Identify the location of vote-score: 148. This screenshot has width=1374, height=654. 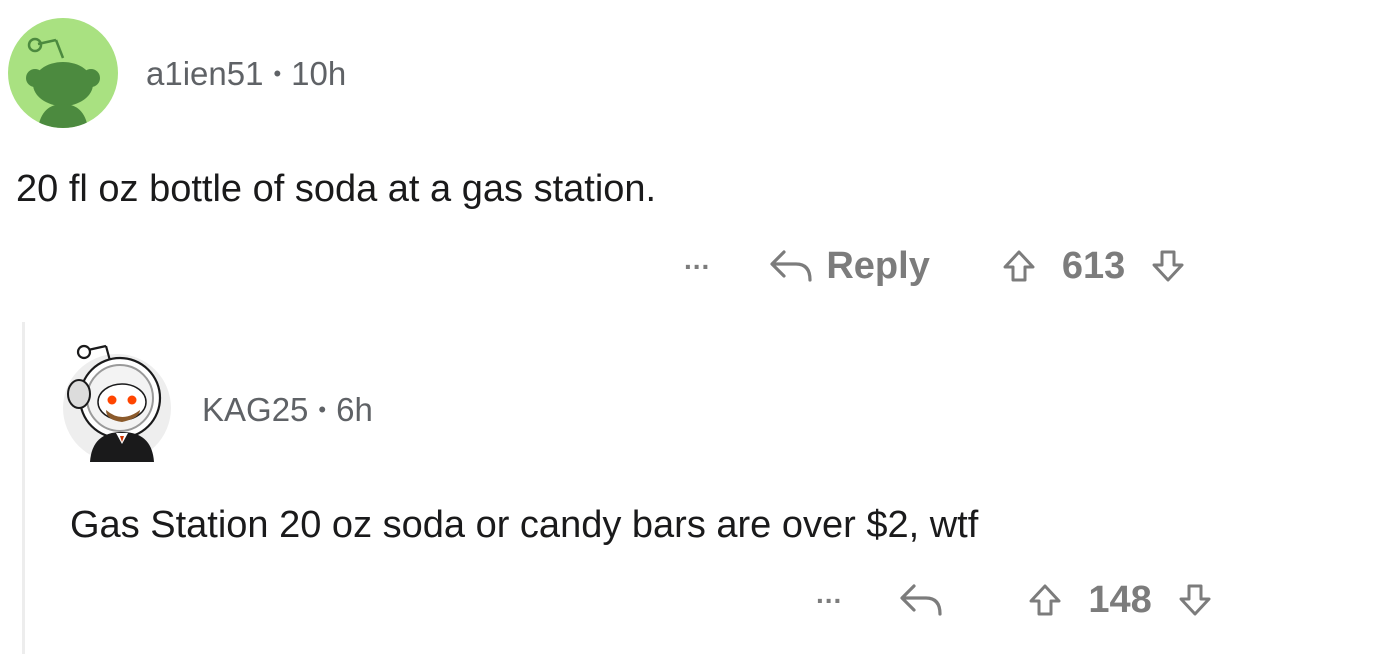
(1120, 599).